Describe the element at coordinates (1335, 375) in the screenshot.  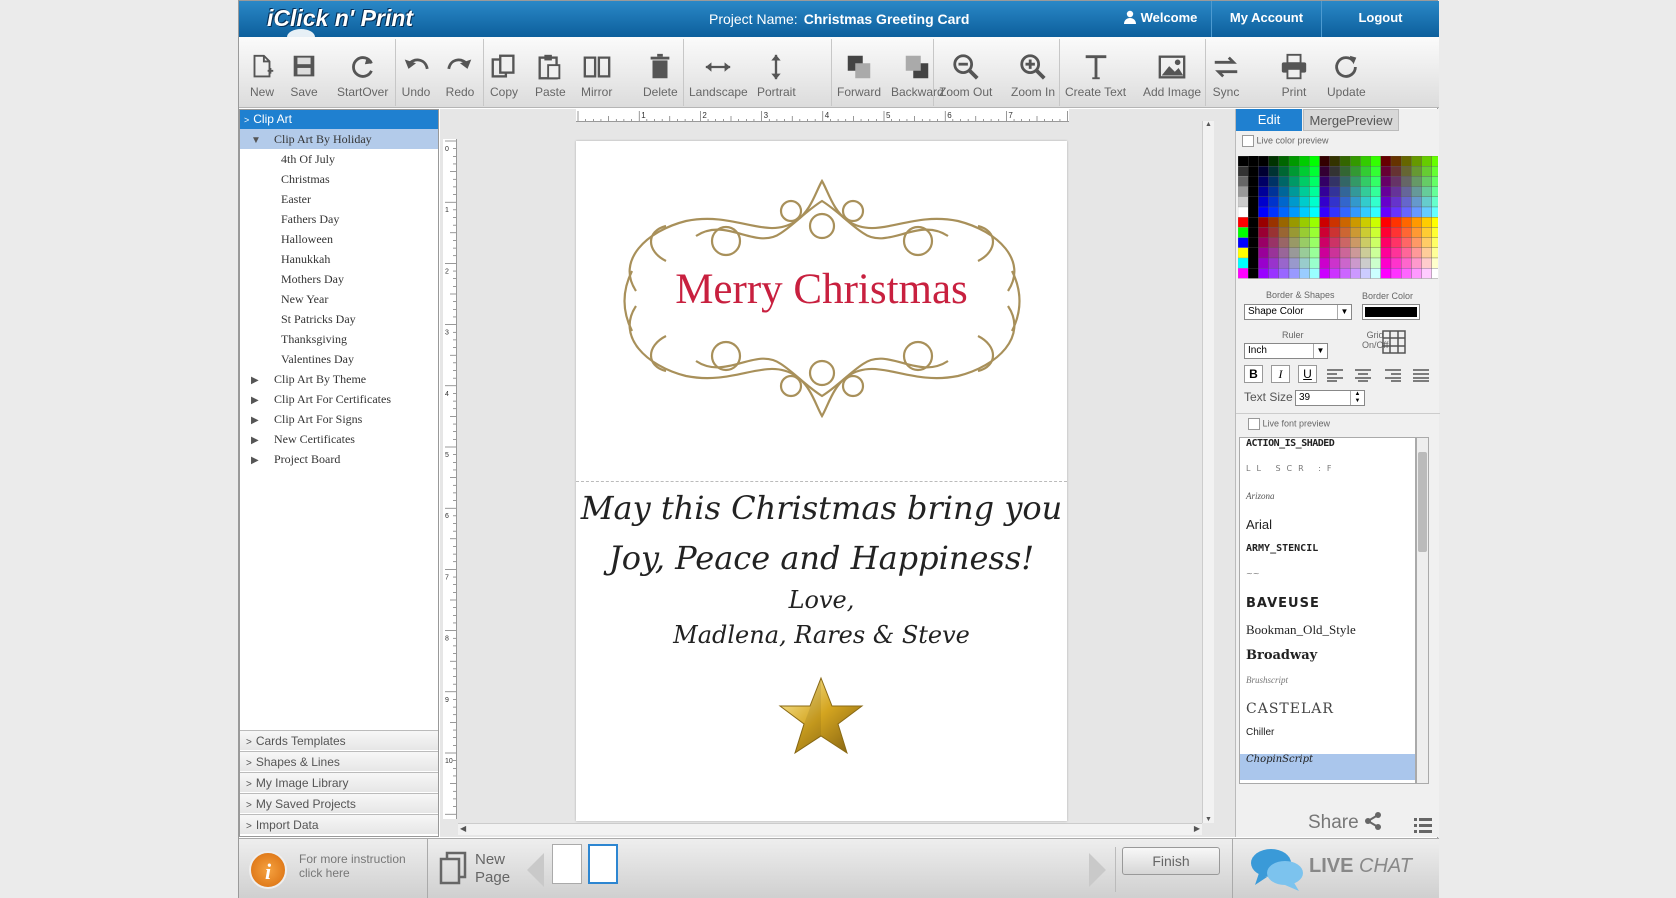
I see `align-left-icon` at that location.